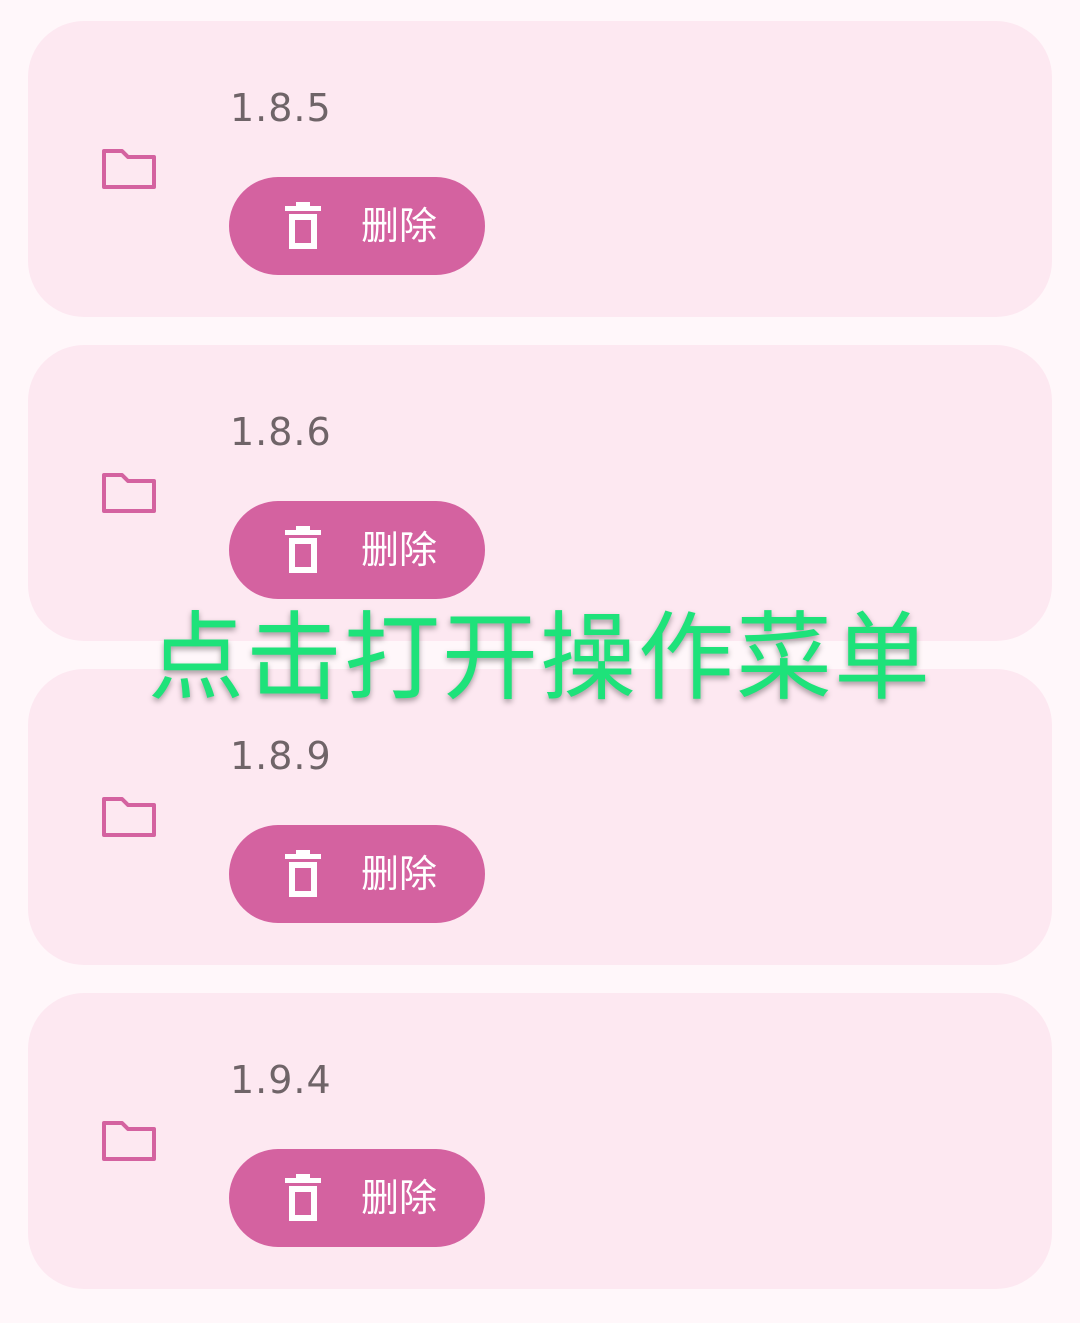 The height and width of the screenshot is (1323, 1080). I want to click on version-label: 1.9.4, so click(281, 1080).